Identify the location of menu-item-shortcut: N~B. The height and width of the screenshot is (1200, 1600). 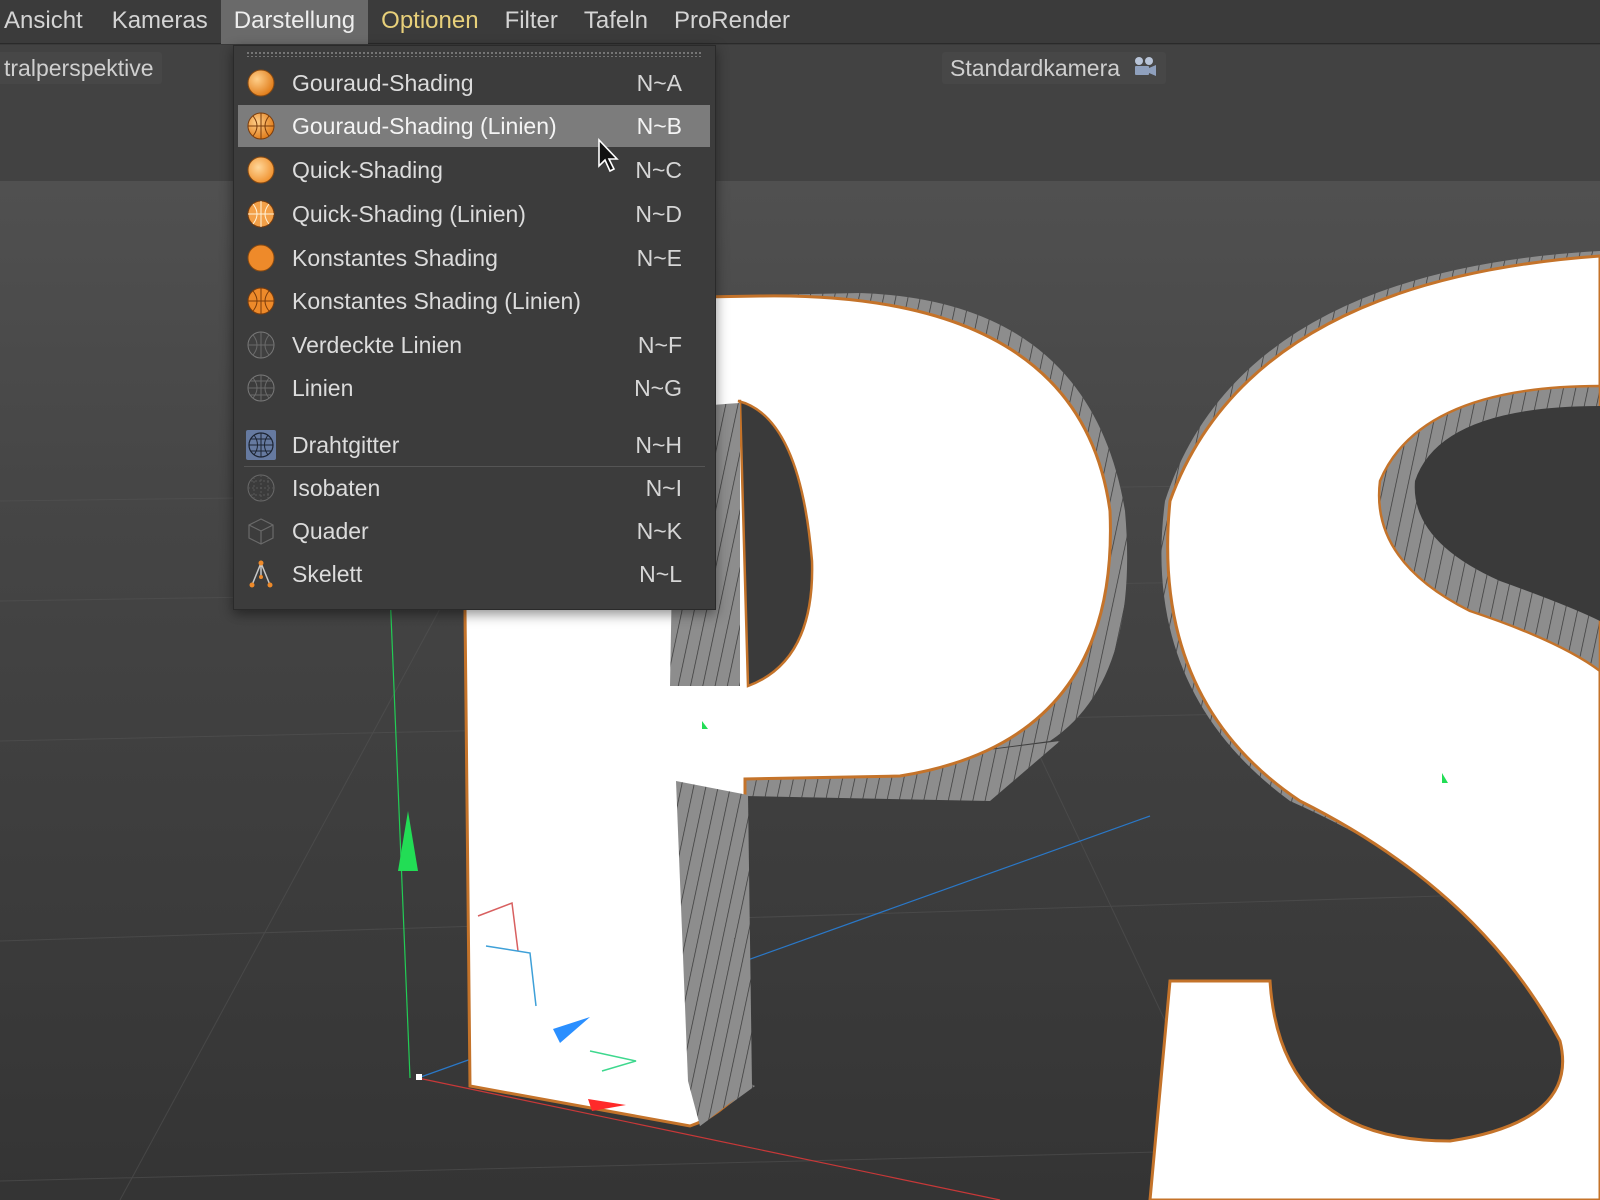
(659, 125).